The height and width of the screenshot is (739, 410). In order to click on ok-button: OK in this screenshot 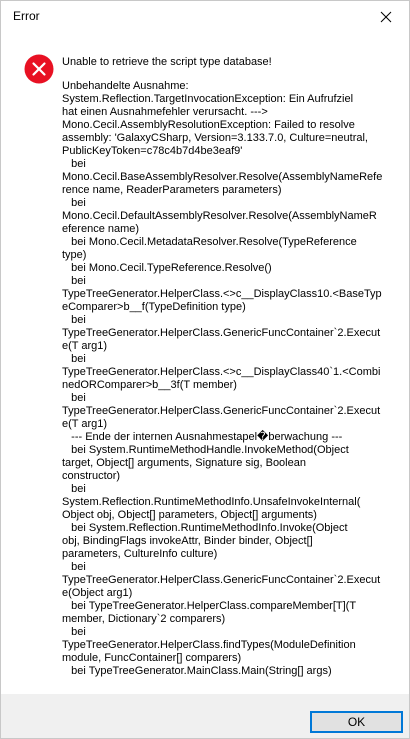, I will do `click(356, 722)`.